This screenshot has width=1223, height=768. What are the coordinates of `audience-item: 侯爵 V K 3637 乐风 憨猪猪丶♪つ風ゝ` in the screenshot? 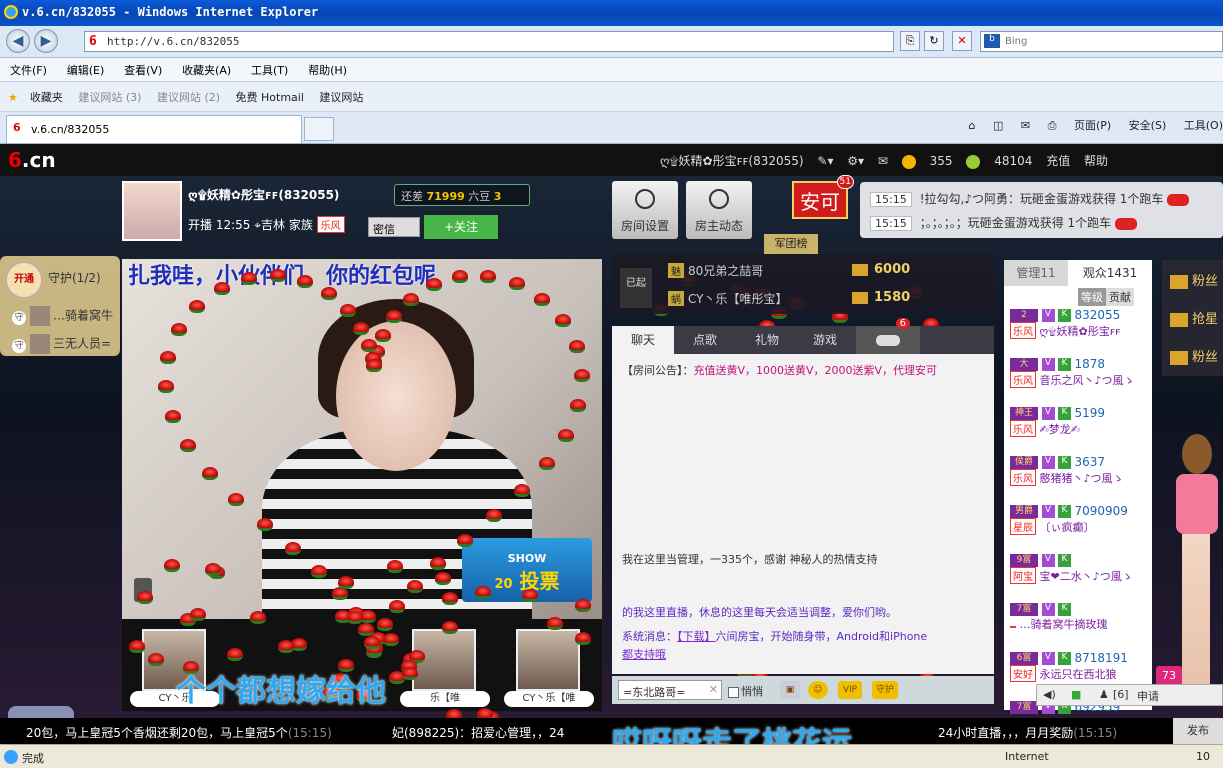 It's located at (1080, 477).